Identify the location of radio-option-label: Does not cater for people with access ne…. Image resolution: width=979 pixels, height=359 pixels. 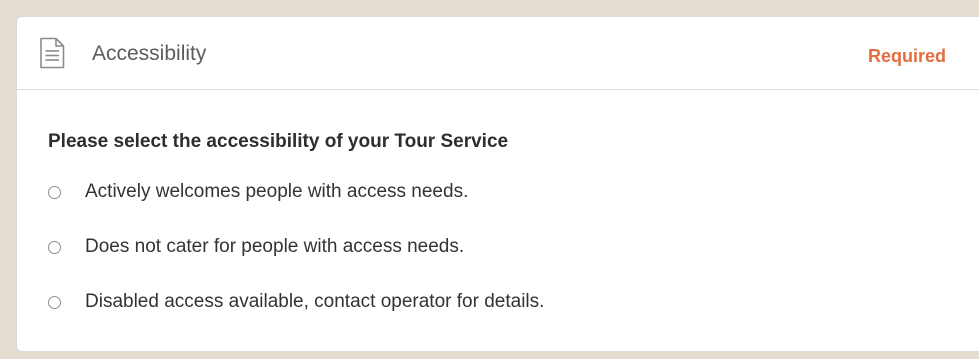
(275, 246).